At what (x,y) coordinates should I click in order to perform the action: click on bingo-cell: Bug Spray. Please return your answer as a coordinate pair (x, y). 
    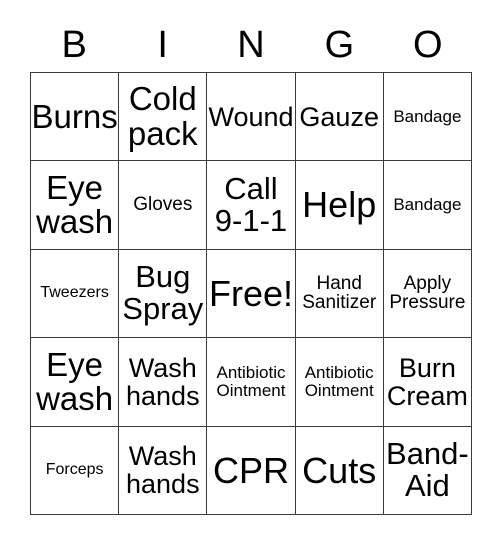
    Looking at the image, I should click on (163, 294).